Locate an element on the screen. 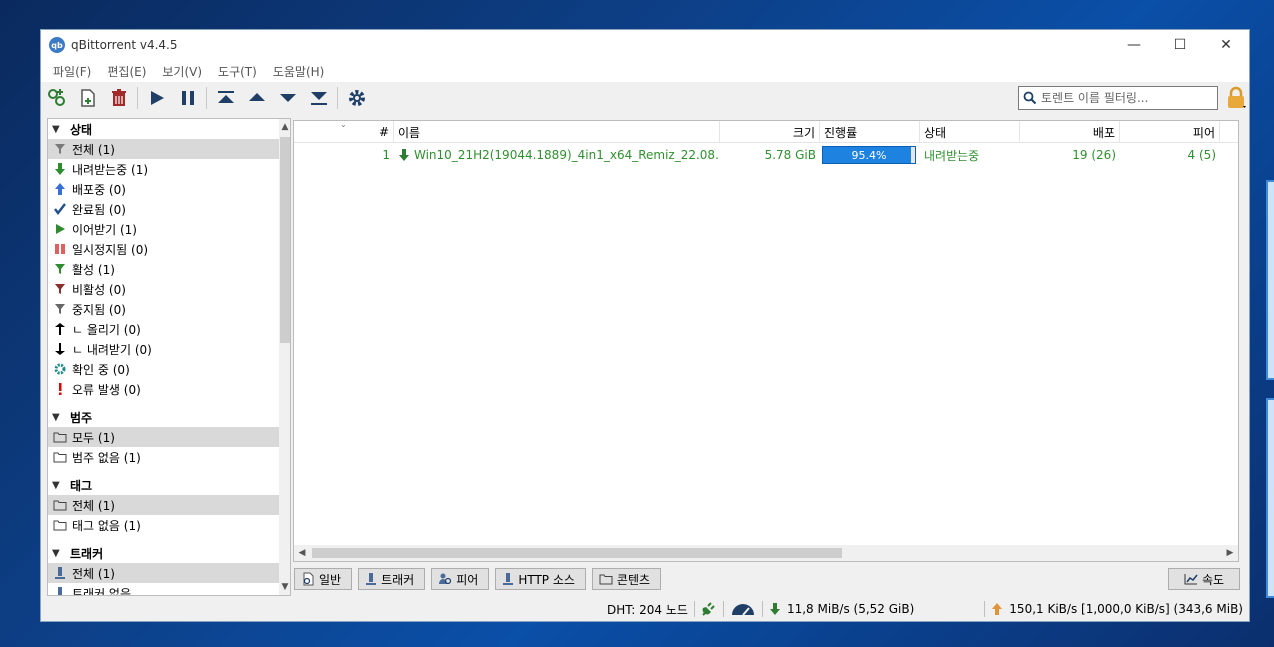 The height and width of the screenshot is (647, 1274). download-speed: 11,8 MiB/s (5,52 GiB) is located at coordinates (841, 609).